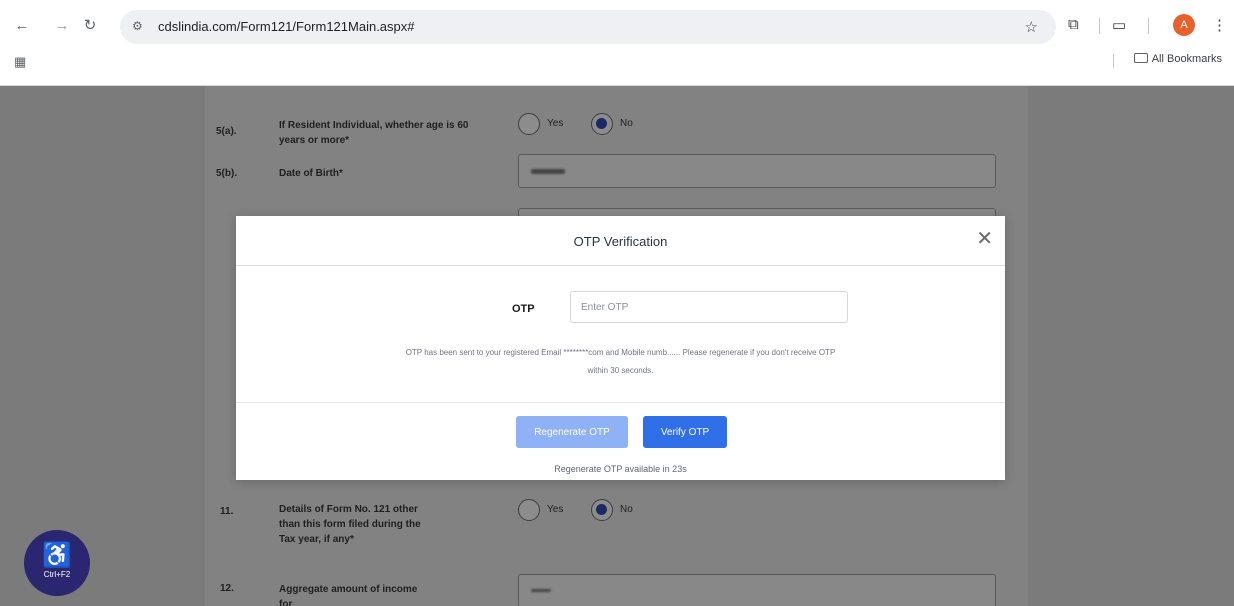  What do you see at coordinates (62, 26) in the screenshot?
I see `forward-icon: →` at bounding box center [62, 26].